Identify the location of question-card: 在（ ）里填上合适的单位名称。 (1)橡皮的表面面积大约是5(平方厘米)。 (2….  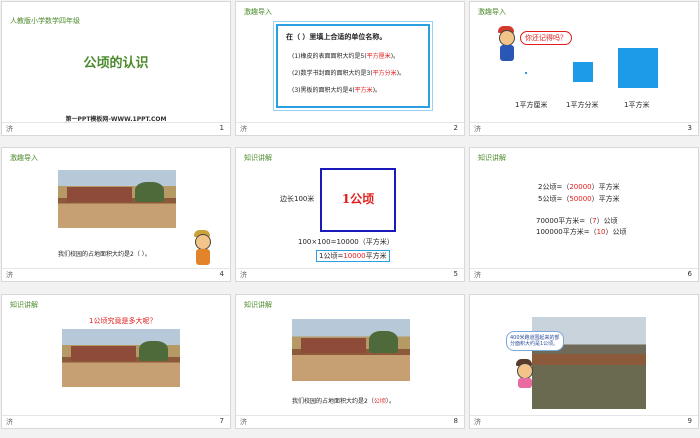
(353, 66).